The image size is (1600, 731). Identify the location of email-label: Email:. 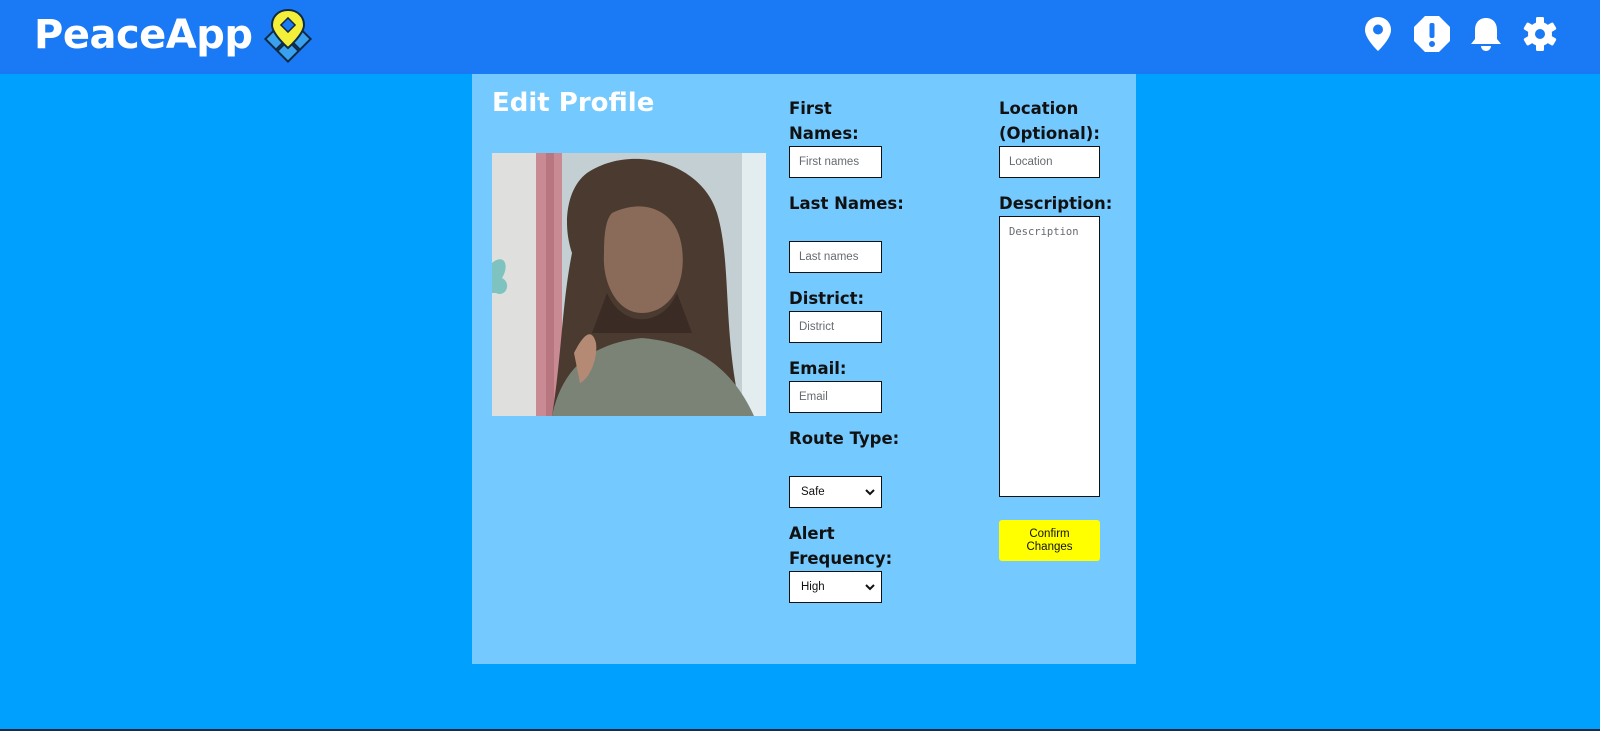
(818, 368).